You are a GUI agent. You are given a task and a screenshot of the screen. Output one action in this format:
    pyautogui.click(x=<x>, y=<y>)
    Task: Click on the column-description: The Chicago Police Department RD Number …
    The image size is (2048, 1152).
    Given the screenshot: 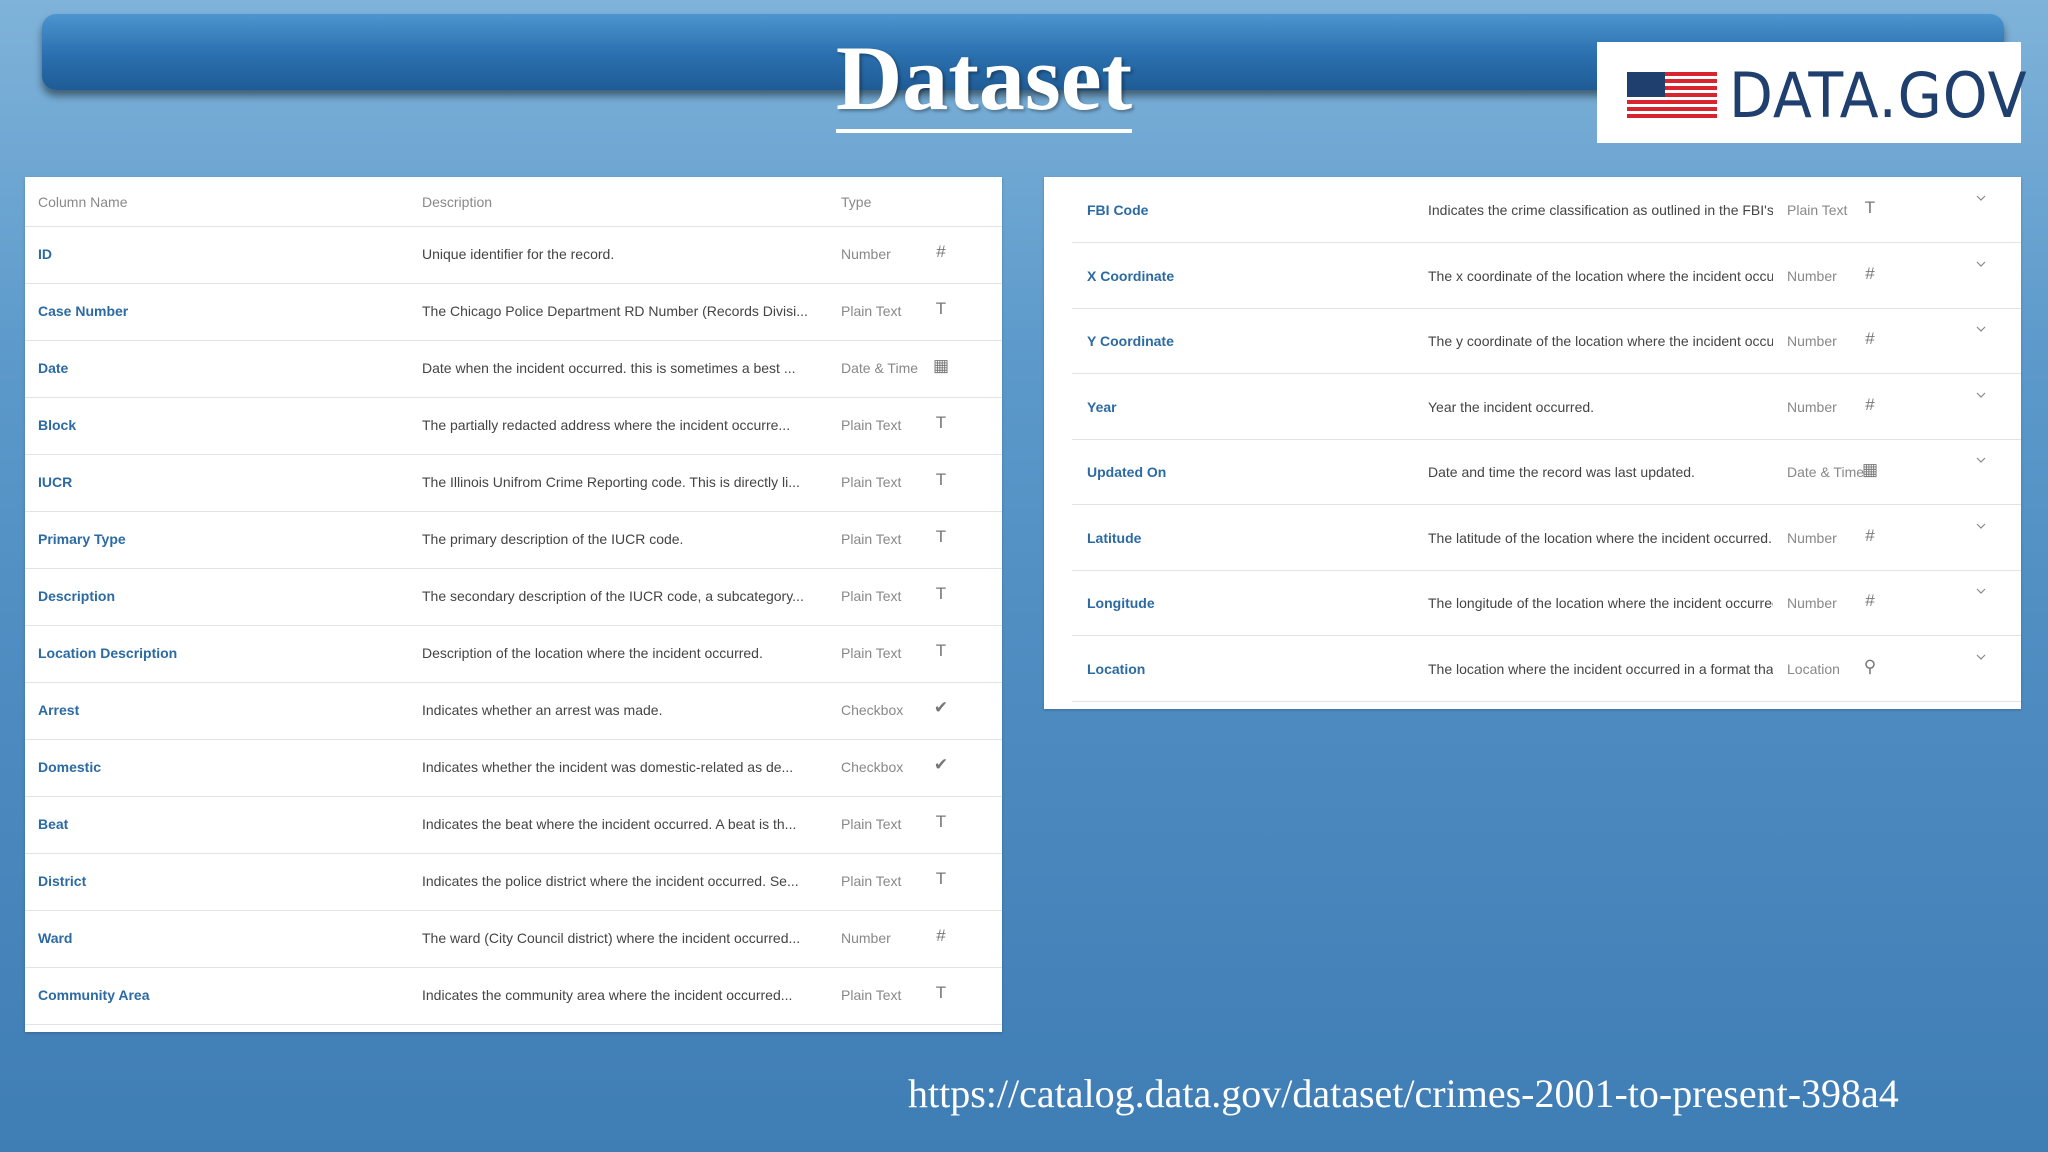 What is the action you would take?
    pyautogui.click(x=615, y=311)
    